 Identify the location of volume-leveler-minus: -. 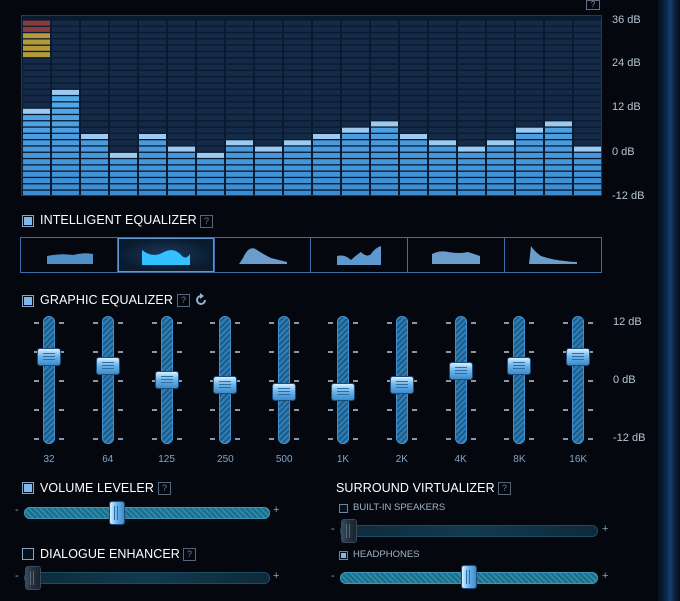
(17, 510).